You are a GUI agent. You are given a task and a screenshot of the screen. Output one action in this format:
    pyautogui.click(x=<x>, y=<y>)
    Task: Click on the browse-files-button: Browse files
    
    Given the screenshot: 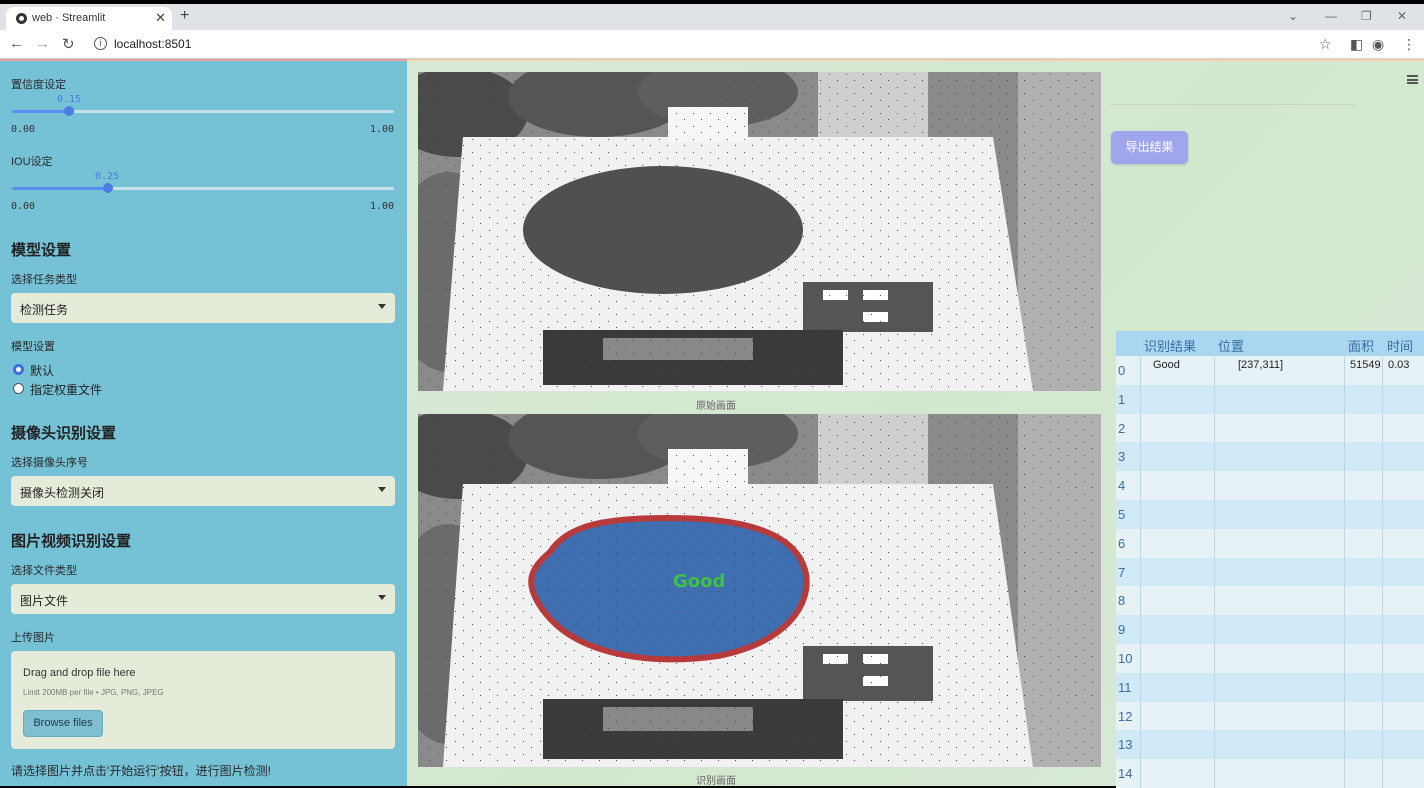 What is the action you would take?
    pyautogui.click(x=63, y=723)
    